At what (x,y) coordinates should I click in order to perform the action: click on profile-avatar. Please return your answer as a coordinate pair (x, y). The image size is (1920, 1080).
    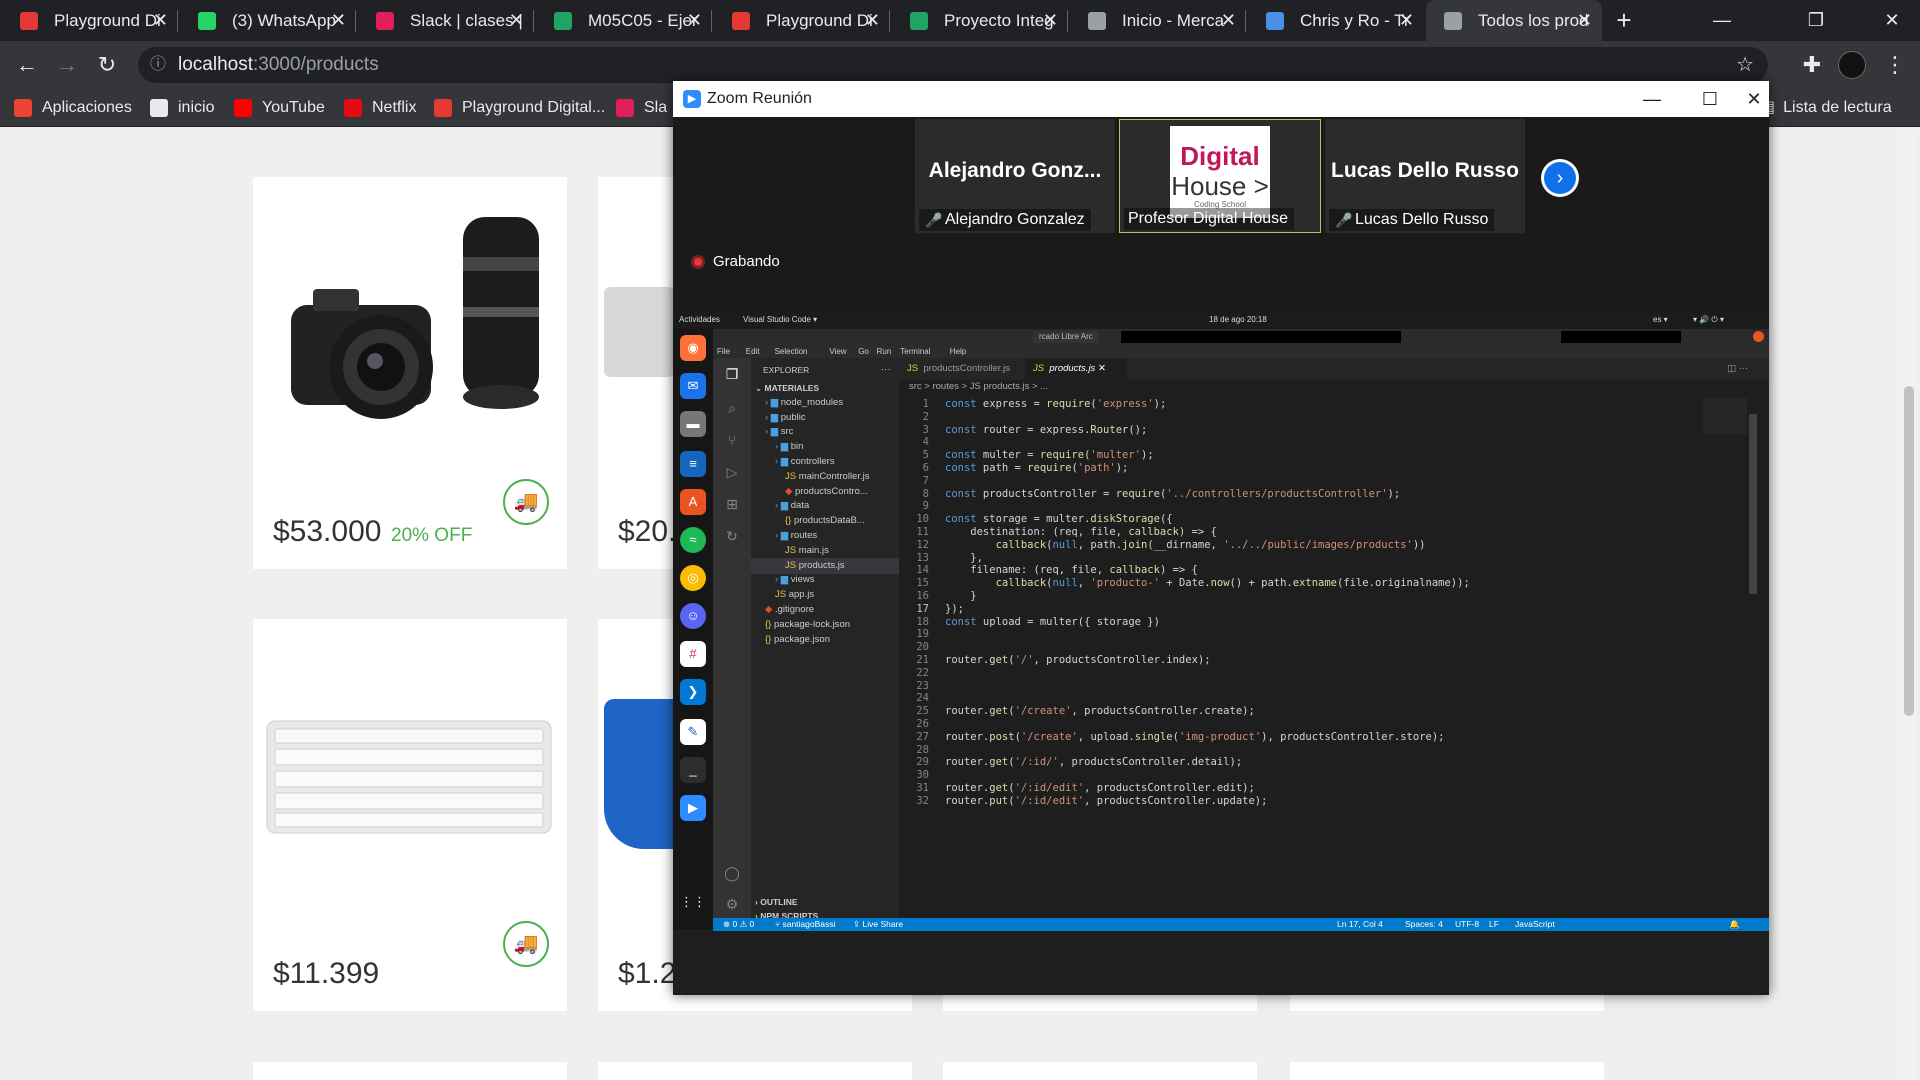
    Looking at the image, I should click on (1852, 65).